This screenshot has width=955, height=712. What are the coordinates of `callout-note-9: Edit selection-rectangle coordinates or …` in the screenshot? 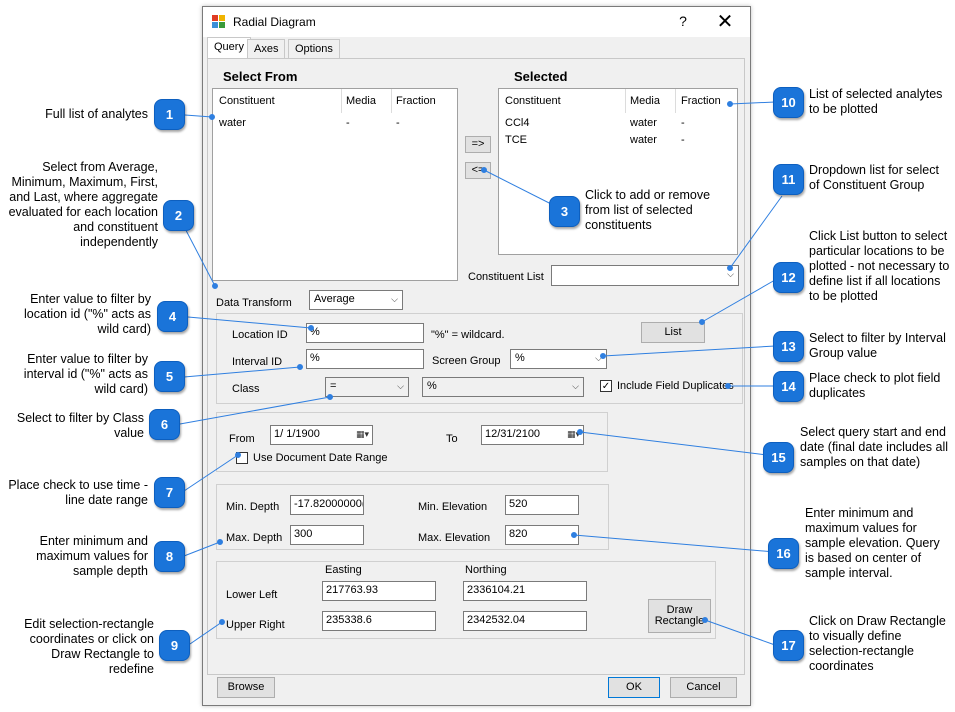 It's located at (89, 646).